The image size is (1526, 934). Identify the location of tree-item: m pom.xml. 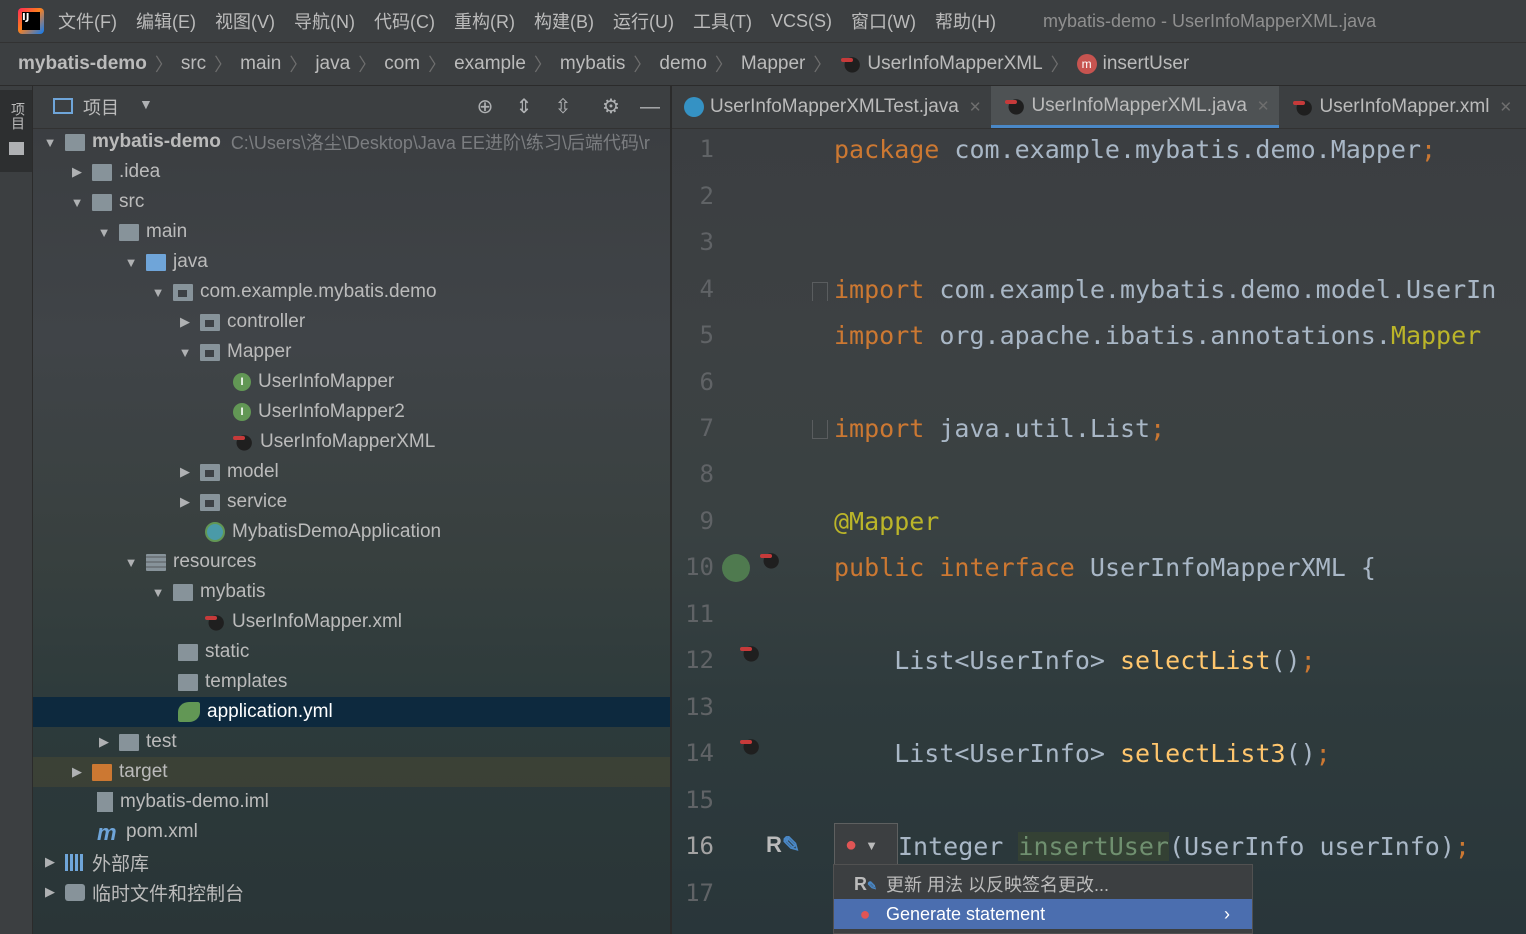
(351, 832).